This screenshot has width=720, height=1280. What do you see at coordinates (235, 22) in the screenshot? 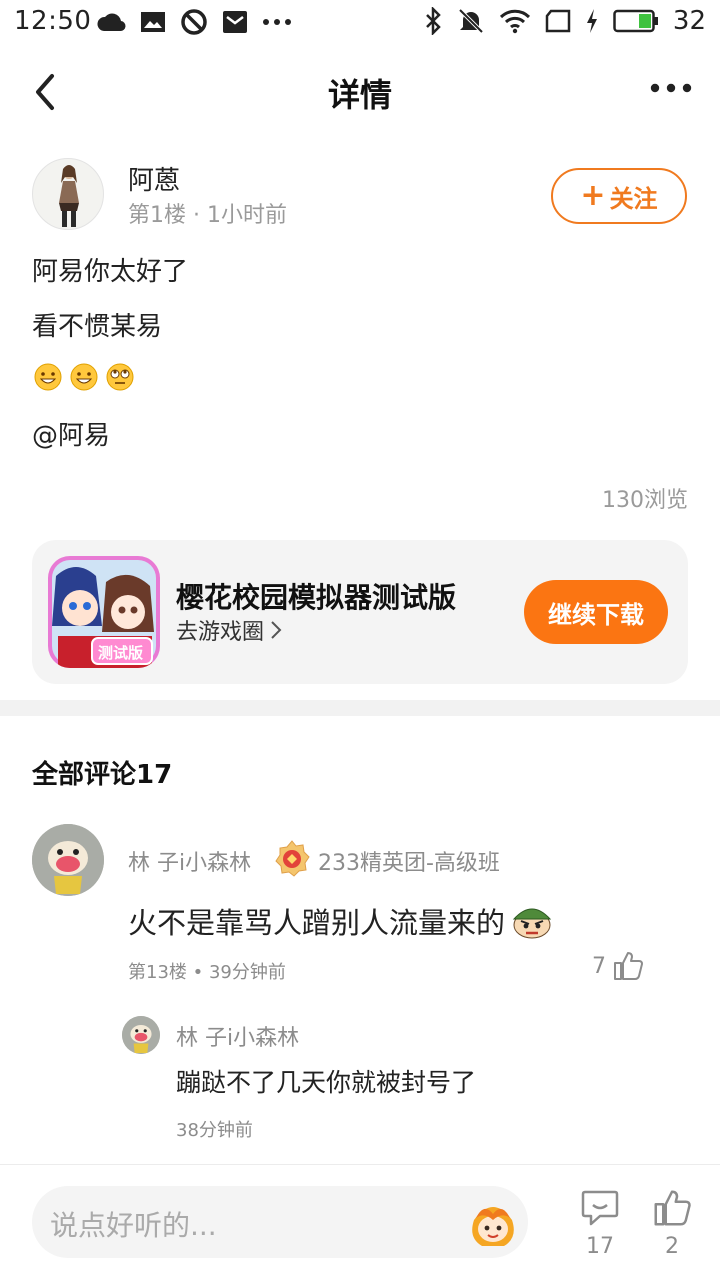
I see `mail-icon` at bounding box center [235, 22].